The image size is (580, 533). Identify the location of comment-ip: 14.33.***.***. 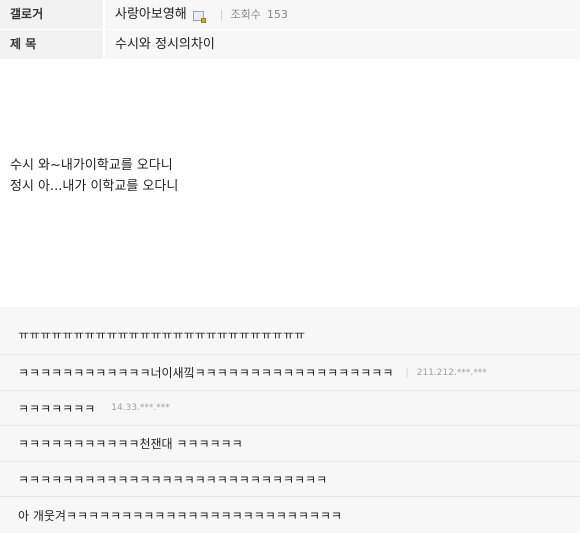
(140, 408).